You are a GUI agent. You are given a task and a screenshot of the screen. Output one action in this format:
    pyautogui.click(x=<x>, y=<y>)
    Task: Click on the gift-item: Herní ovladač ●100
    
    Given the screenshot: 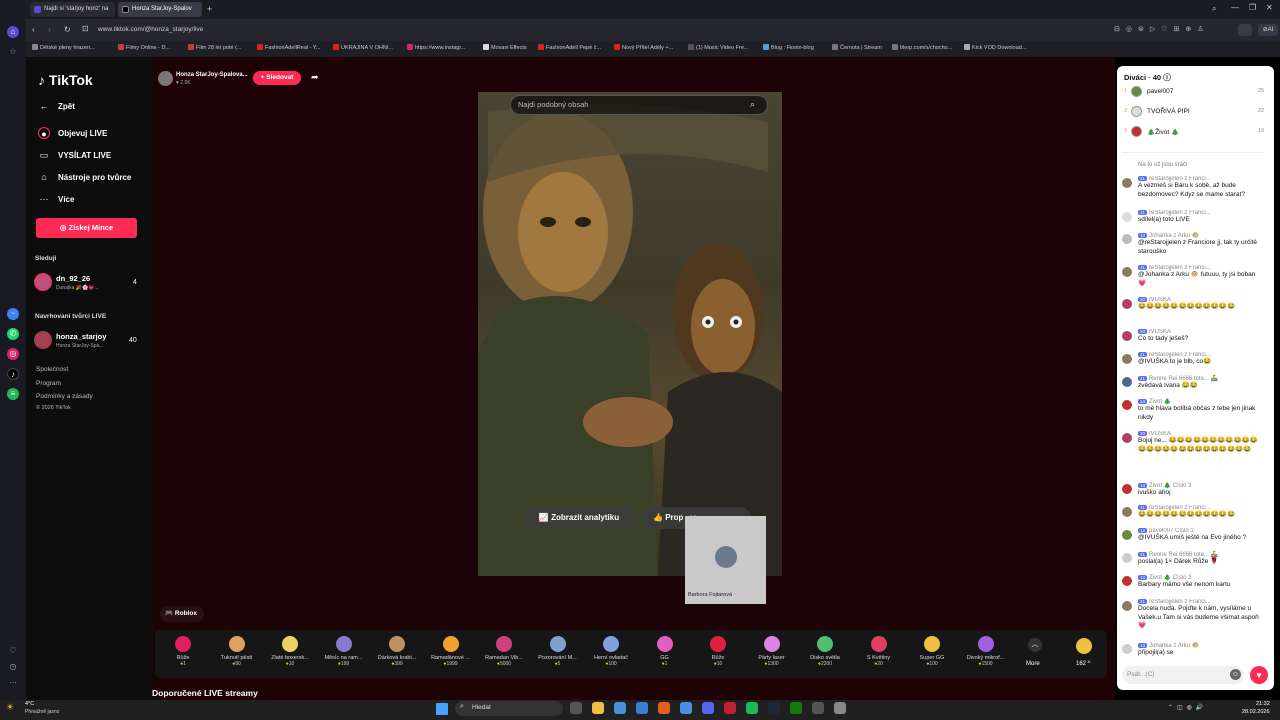 What is the action you would take?
    pyautogui.click(x=611, y=650)
    